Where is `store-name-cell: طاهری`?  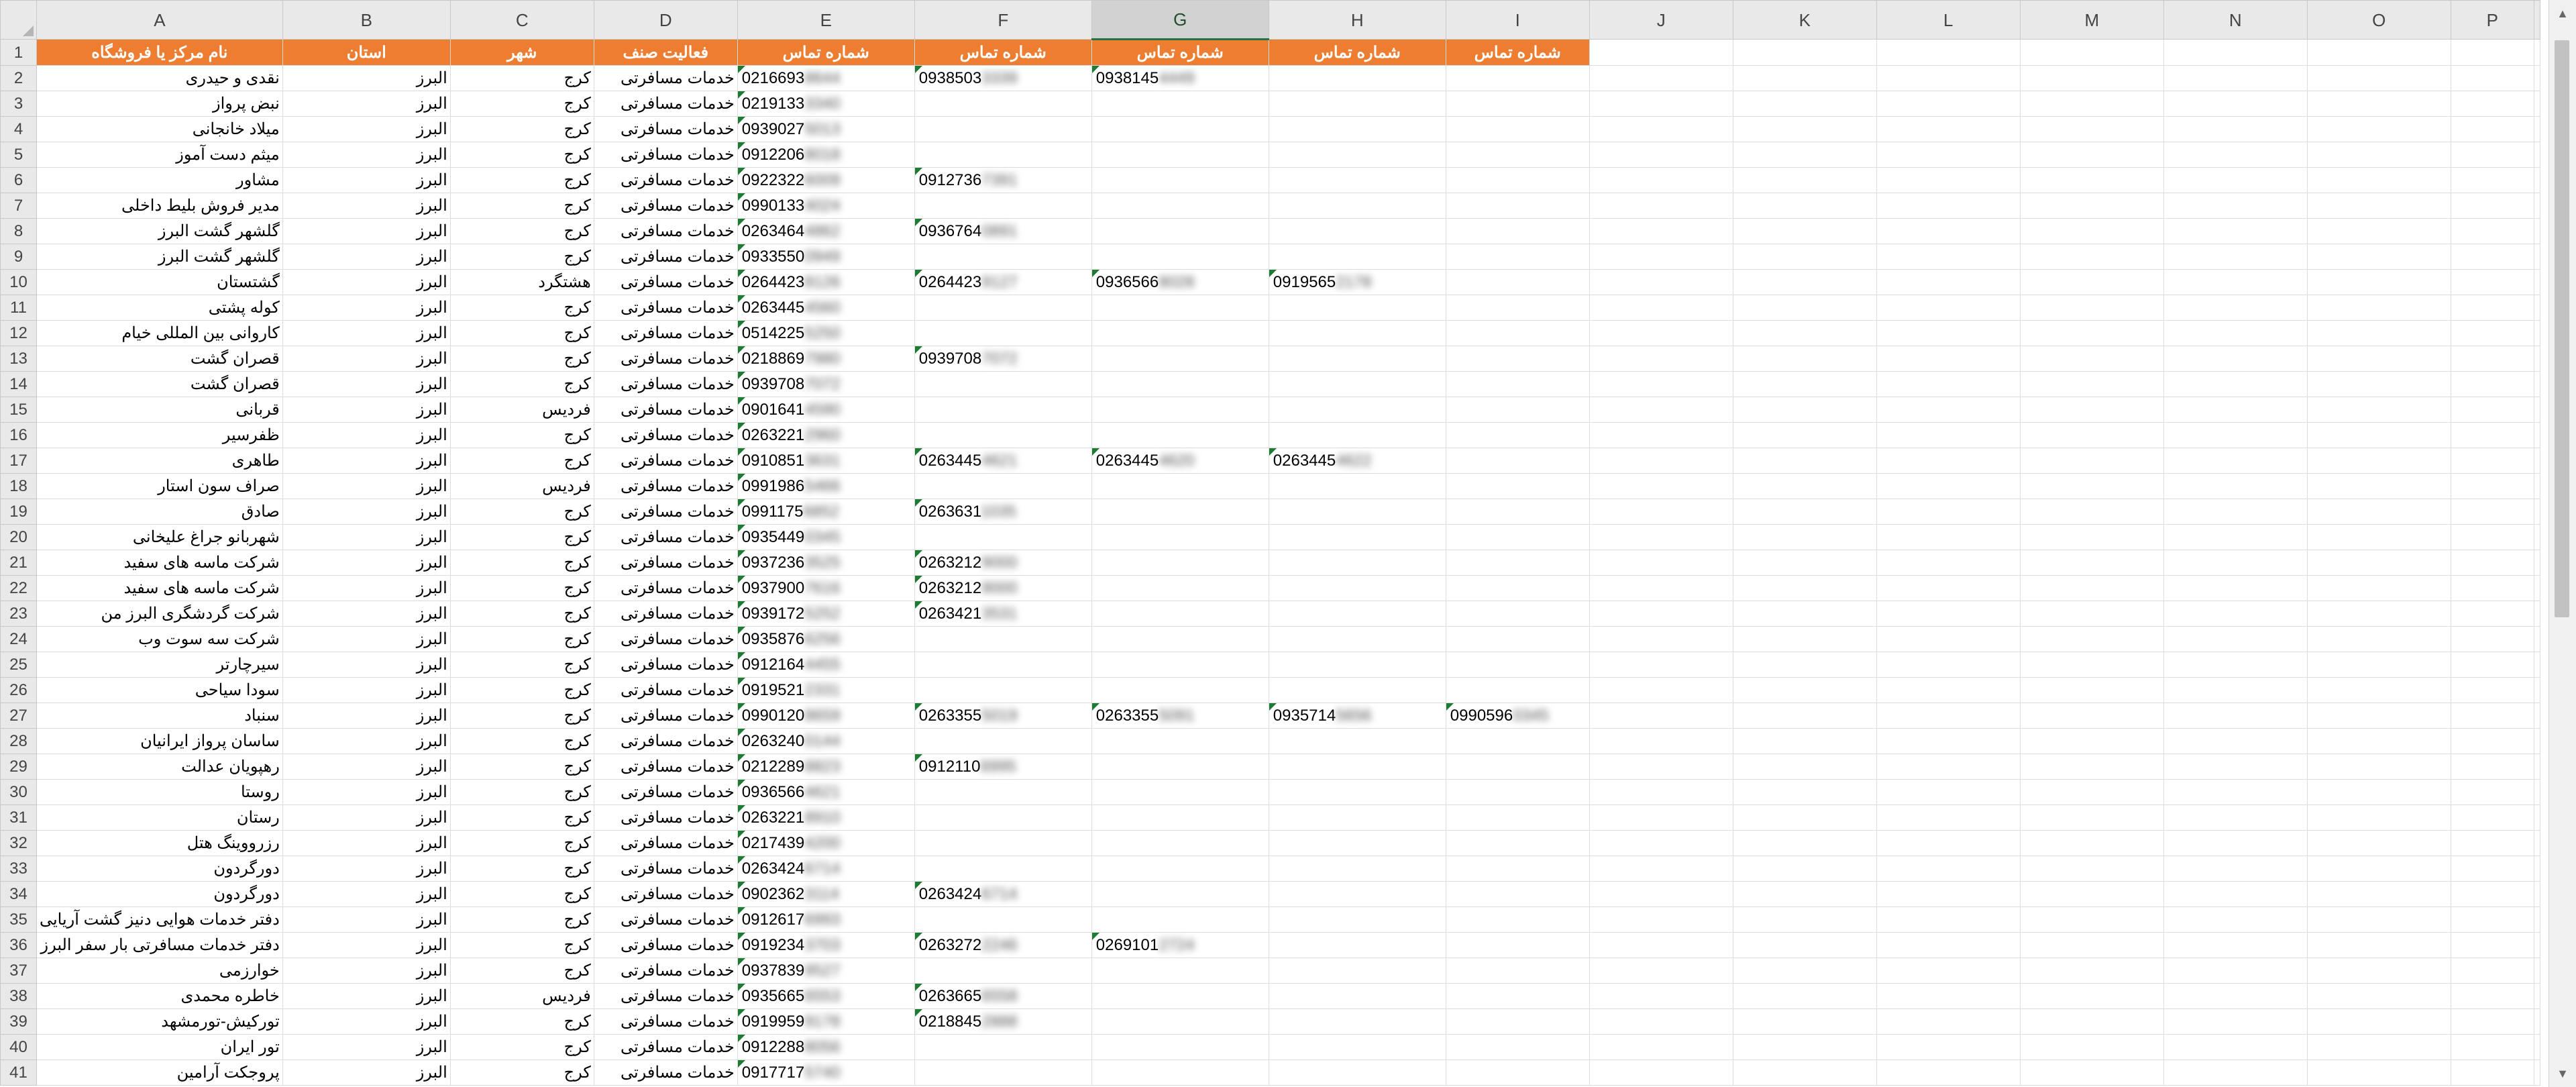 store-name-cell: طاهری is located at coordinates (159, 461).